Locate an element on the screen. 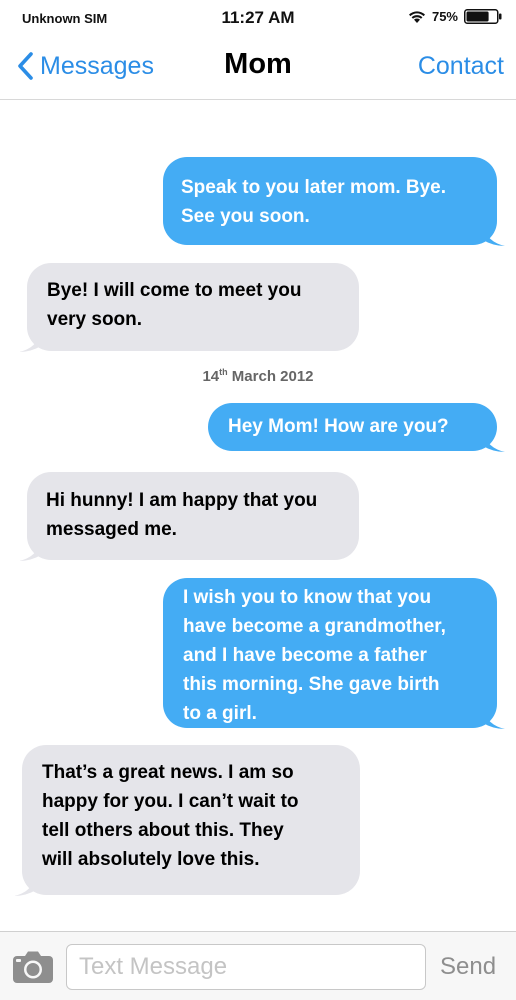  navigation-bar: Messages Mom Contact is located at coordinates (258, 68).